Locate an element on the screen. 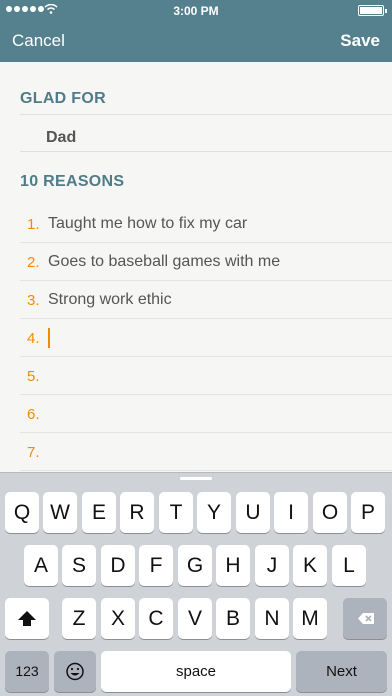  shift-key is located at coordinates (27, 618).